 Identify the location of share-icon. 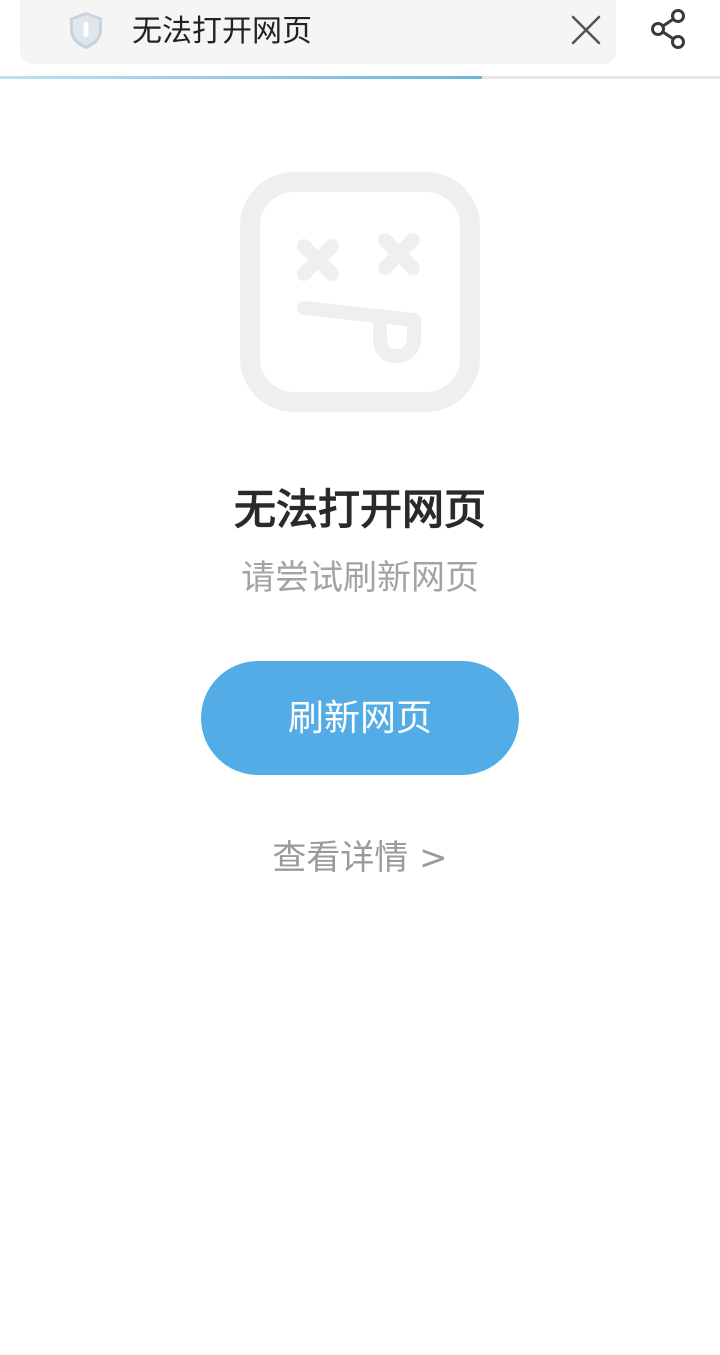
(668, 29).